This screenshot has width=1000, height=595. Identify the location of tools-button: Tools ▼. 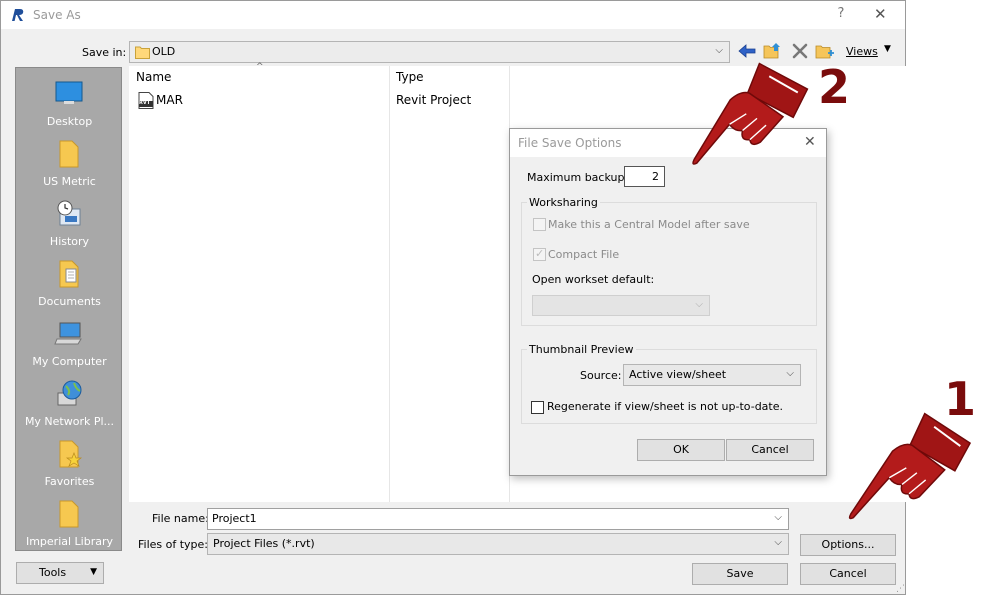
(60, 573).